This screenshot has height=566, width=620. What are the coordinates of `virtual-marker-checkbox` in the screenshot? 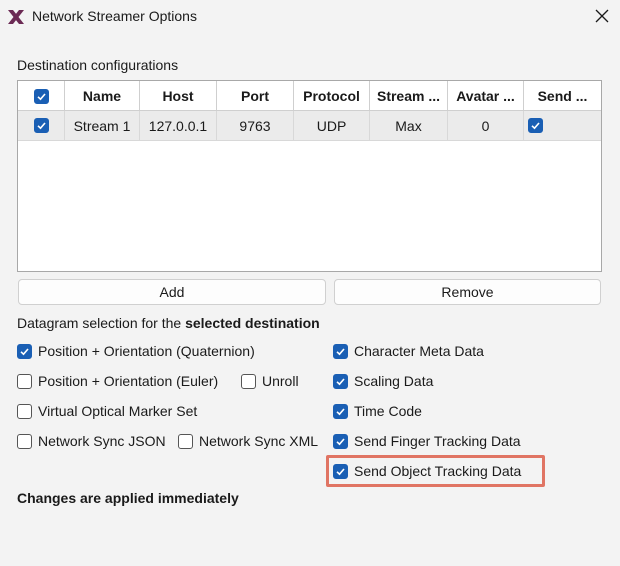 It's located at (24, 411).